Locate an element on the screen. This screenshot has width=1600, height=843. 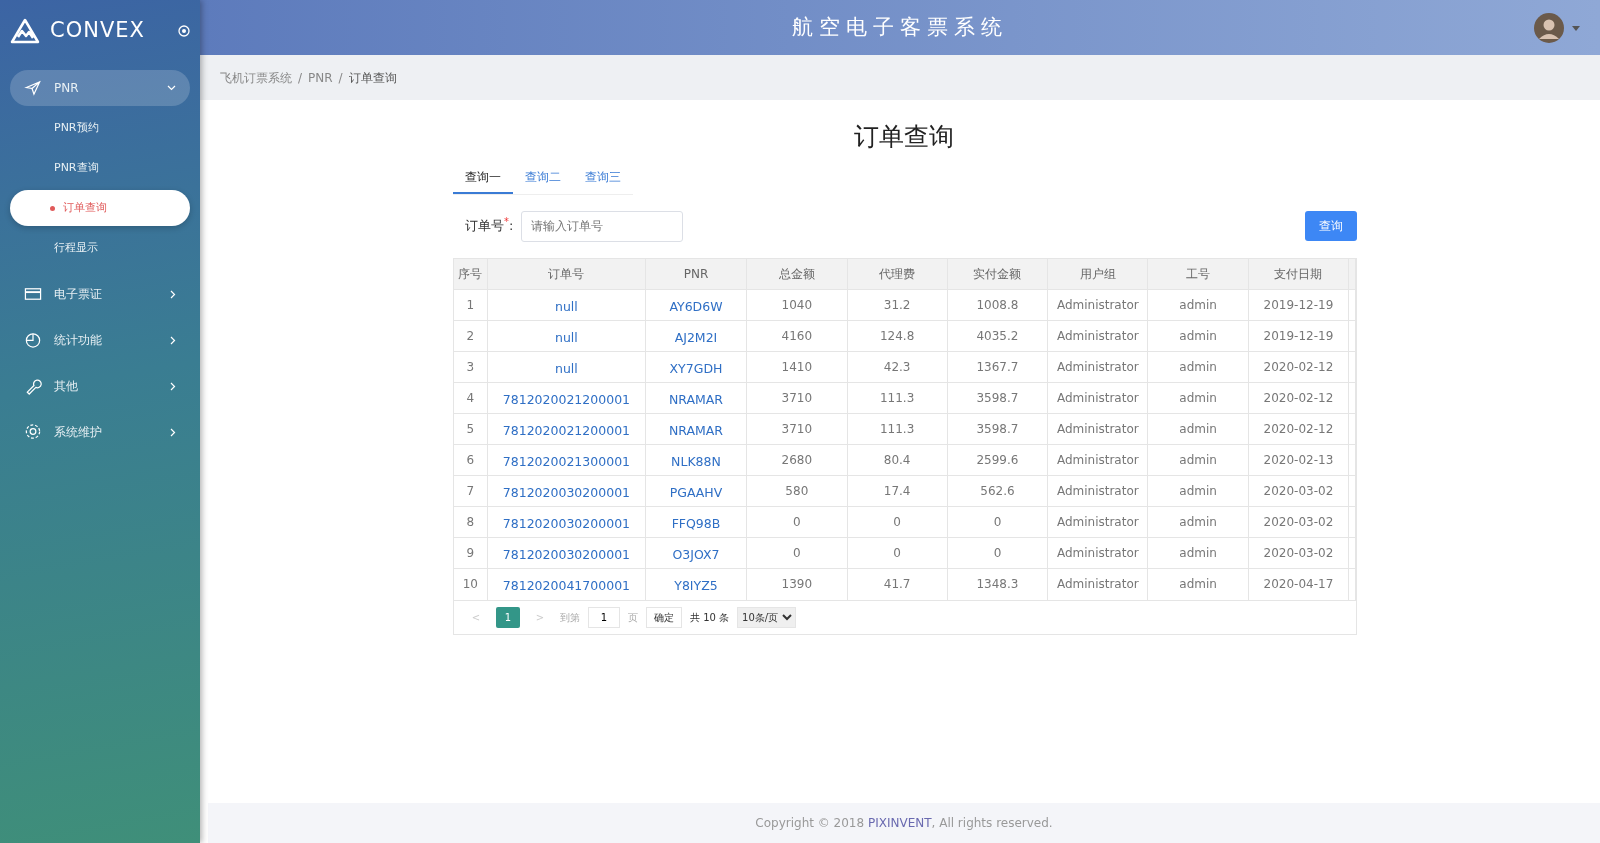
table-cell: 1040 is located at coordinates (797, 305).